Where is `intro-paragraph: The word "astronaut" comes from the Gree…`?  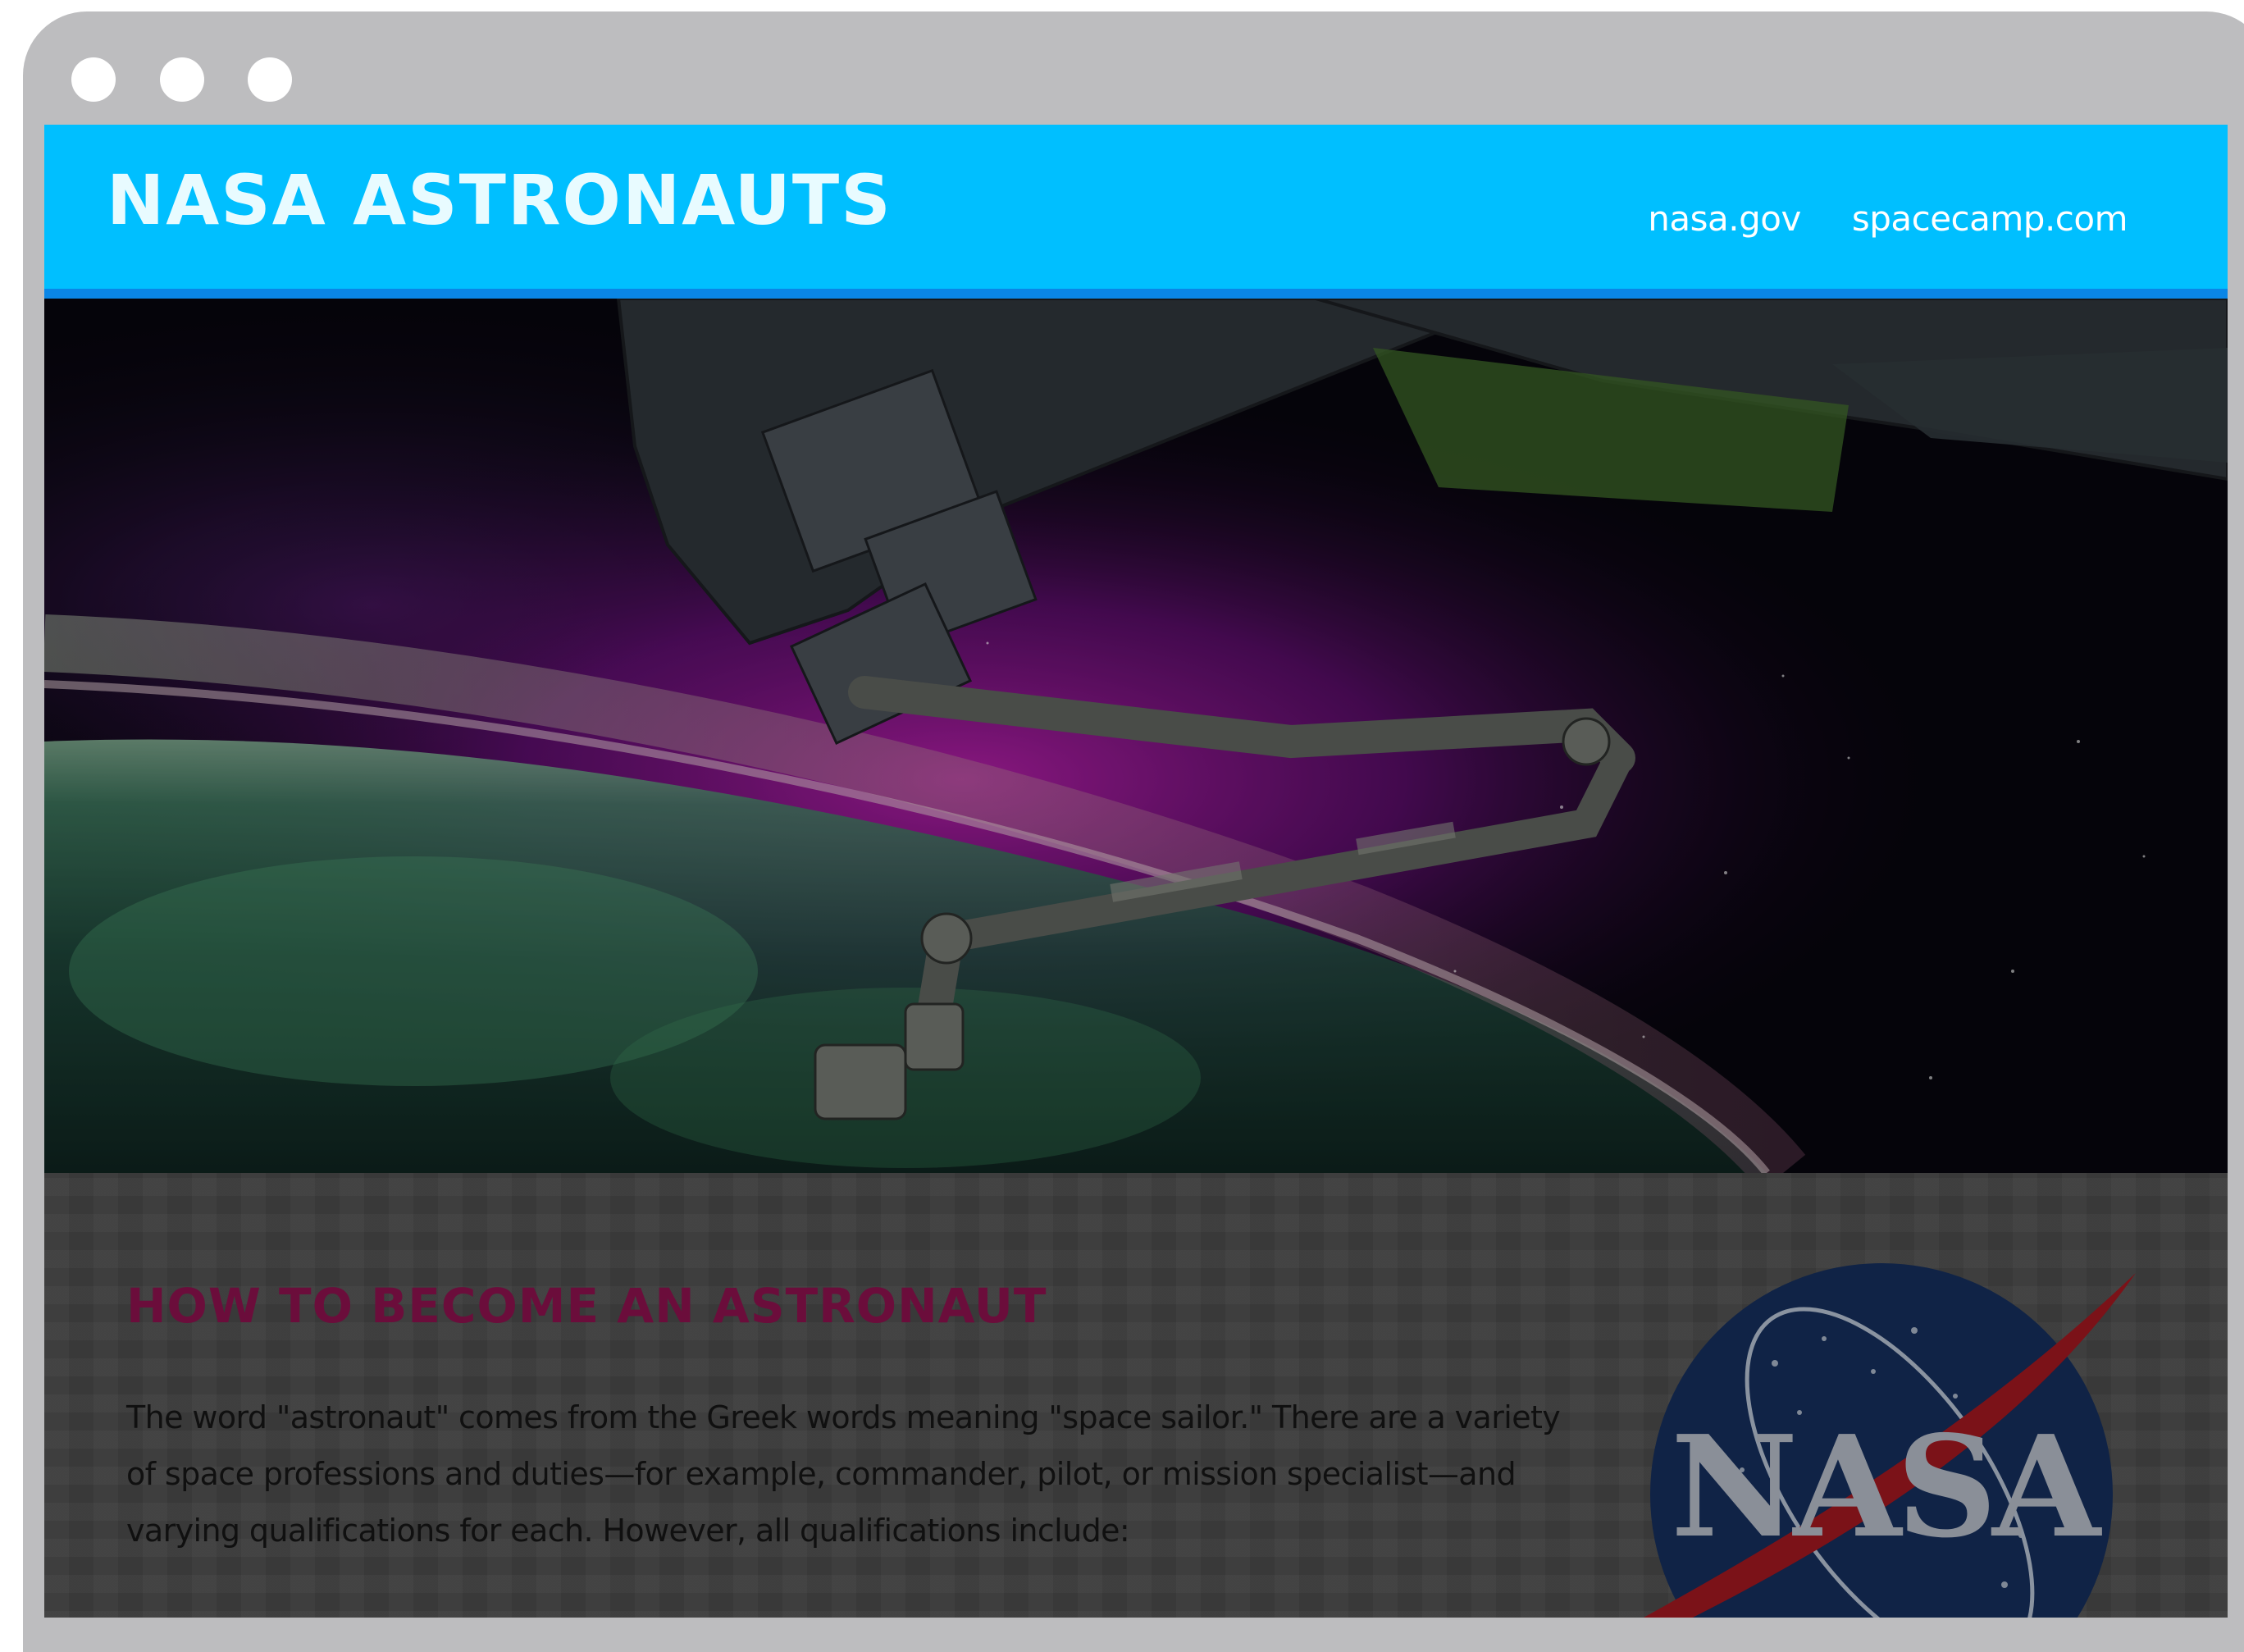 intro-paragraph: The word "astronaut" comes from the Gree… is located at coordinates (843, 1474).